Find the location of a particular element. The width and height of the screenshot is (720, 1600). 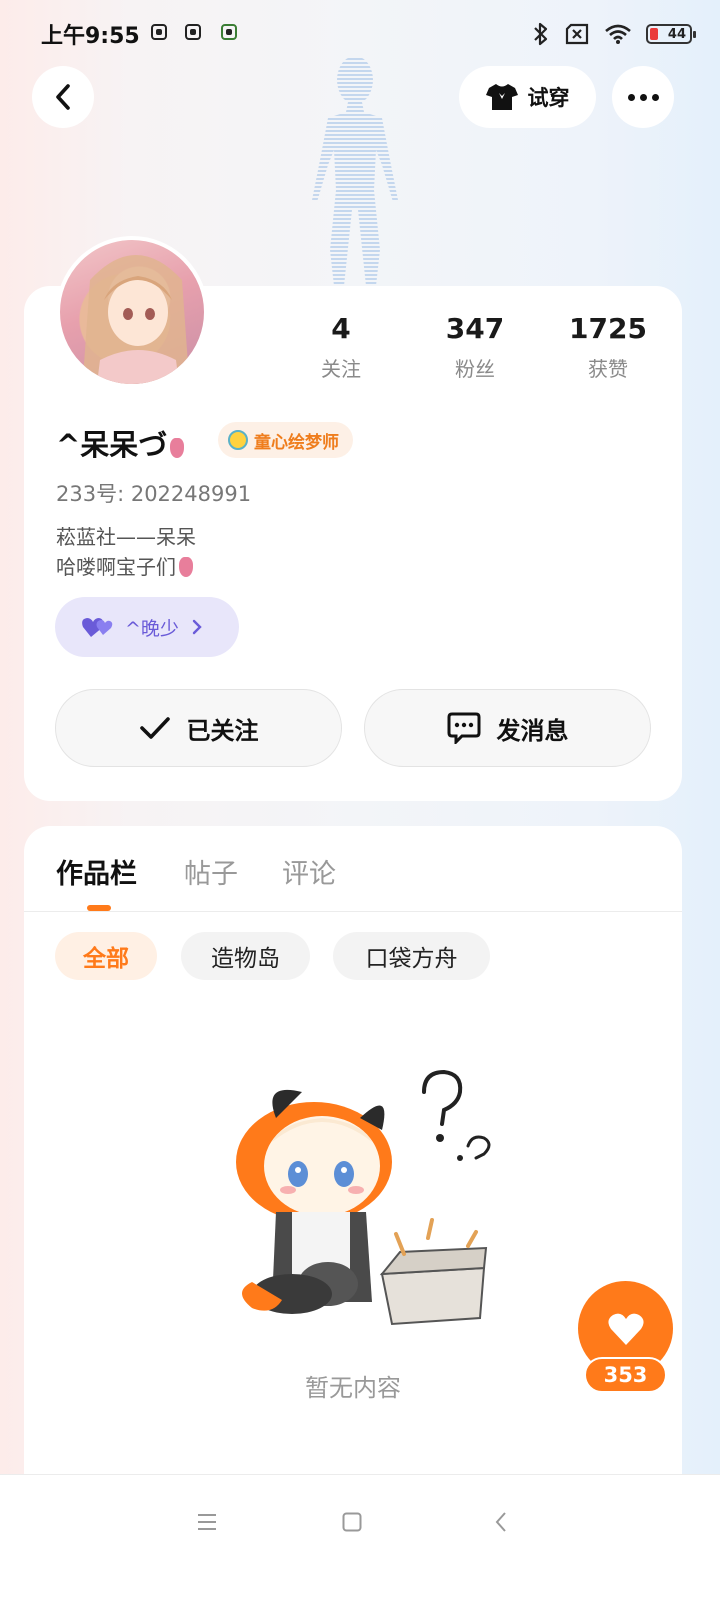

battery-level: 44 is located at coordinates (676, 34).